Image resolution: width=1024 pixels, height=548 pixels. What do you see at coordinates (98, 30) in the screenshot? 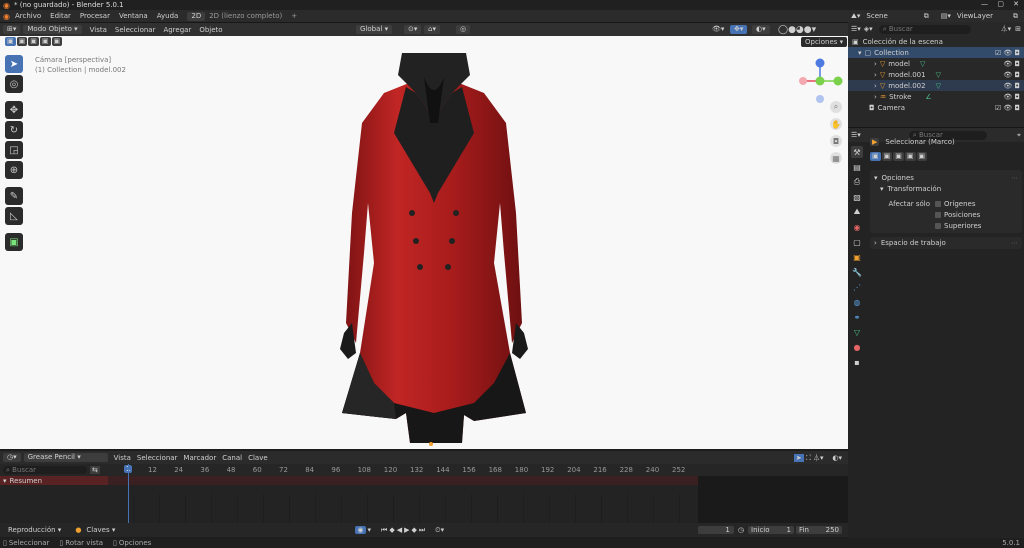
I see `menu-view: Vista` at bounding box center [98, 30].